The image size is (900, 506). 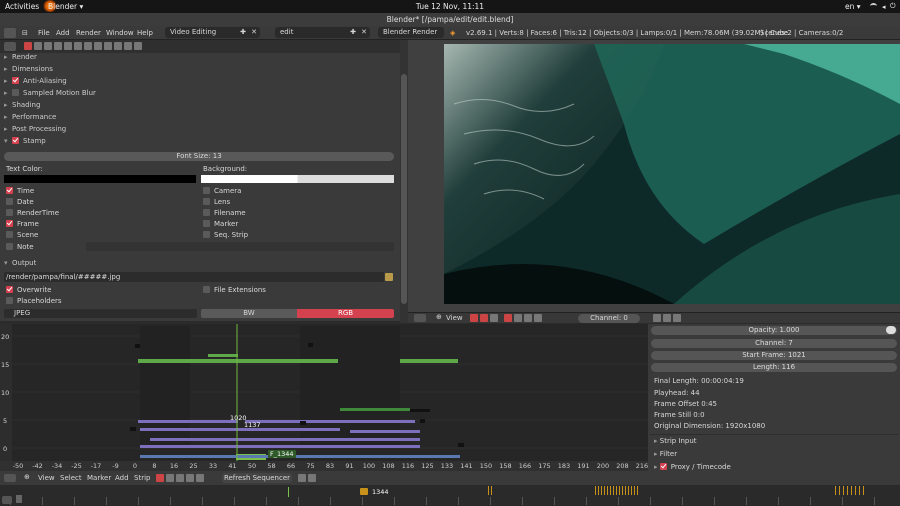 I want to click on panel-motion-blur: ▸ Sampled Motion Blur, so click(x=199, y=93).